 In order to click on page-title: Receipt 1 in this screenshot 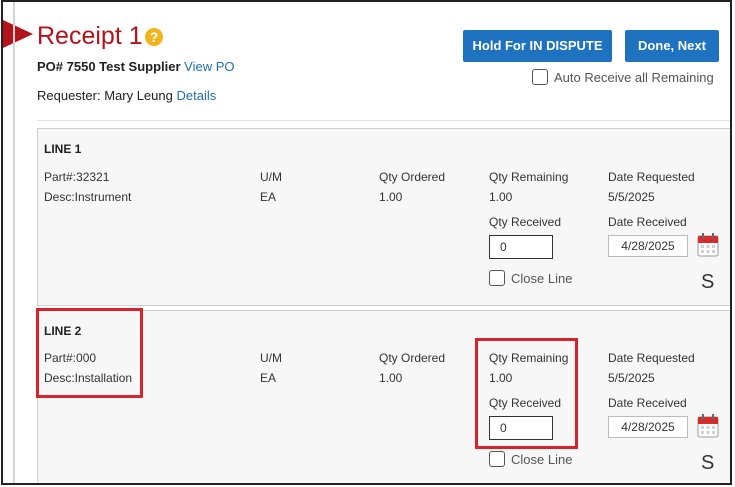, I will do `click(90, 36)`.